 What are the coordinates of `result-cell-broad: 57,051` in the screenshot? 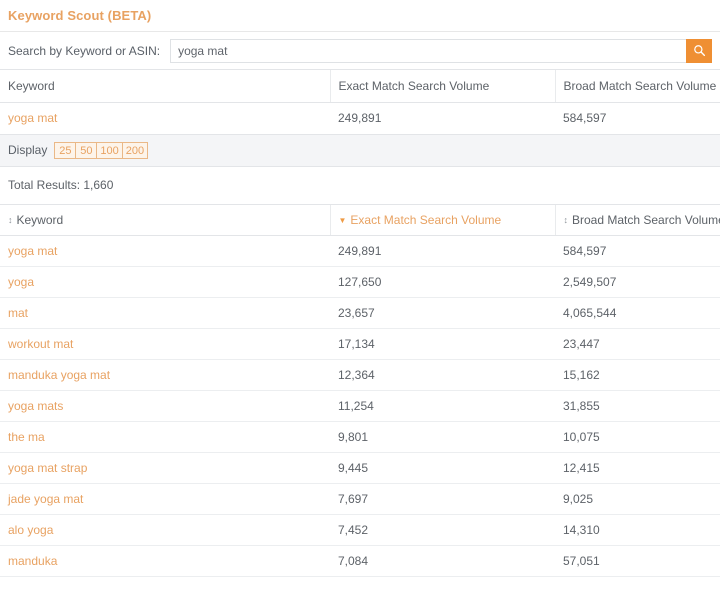 It's located at (637, 561).